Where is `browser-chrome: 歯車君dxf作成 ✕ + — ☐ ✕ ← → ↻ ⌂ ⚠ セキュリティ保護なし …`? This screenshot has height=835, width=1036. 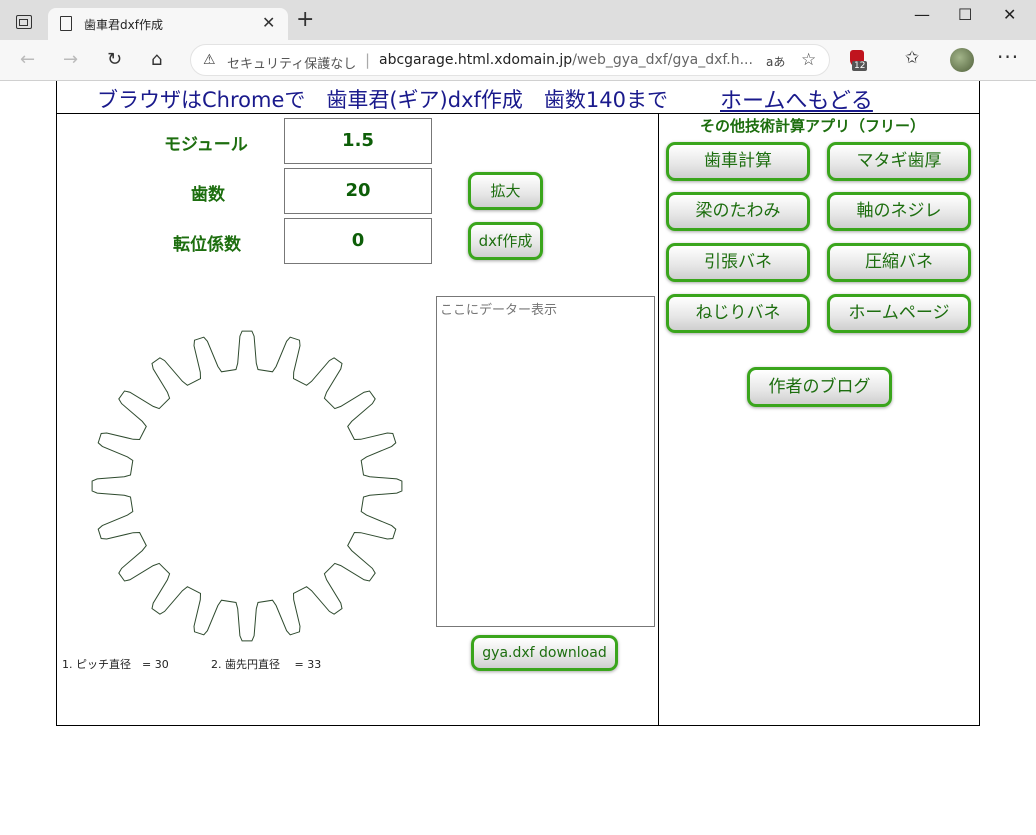
browser-chrome: 歯車君dxf作成 ✕ + — ☐ ✕ ← → ↻ ⌂ ⚠ セキュリティ保護なし … is located at coordinates (518, 40).